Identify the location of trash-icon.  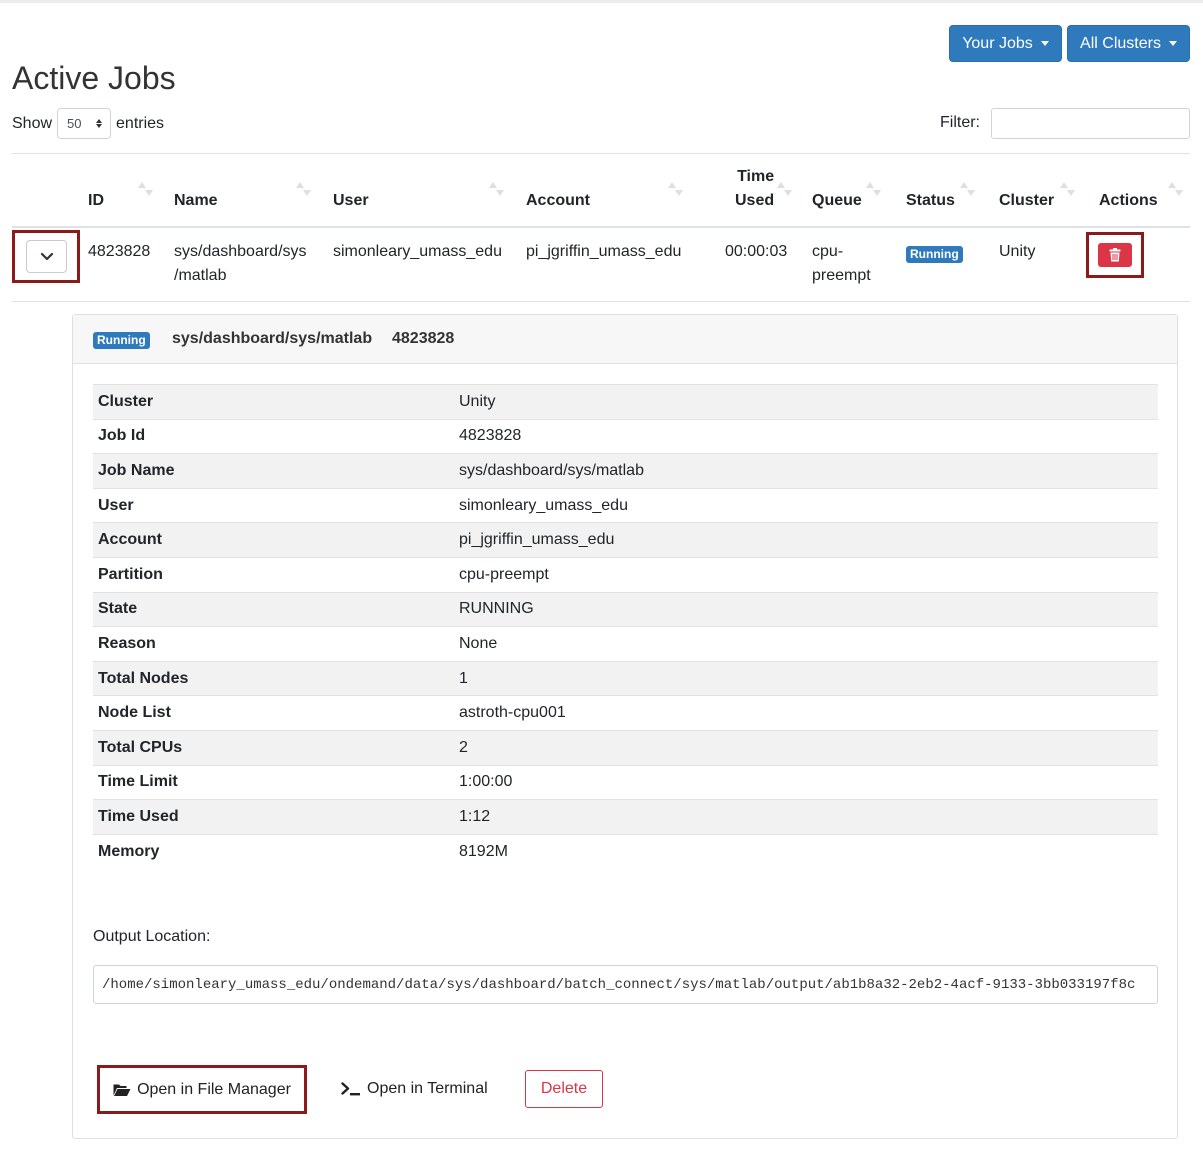
(1115, 255).